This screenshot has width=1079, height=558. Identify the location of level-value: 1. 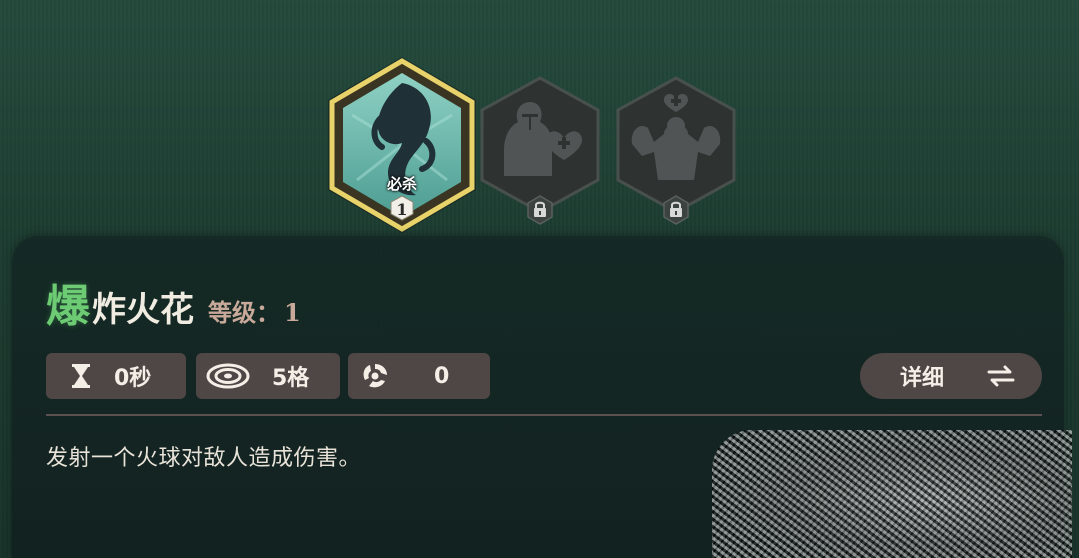
(292, 312).